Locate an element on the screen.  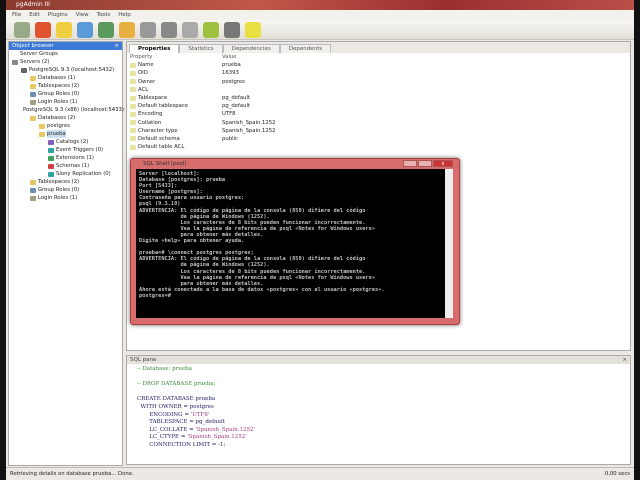
tree-item: PostgreSQL 9.3 (localhost:5432) is located at coordinates (65, 70).